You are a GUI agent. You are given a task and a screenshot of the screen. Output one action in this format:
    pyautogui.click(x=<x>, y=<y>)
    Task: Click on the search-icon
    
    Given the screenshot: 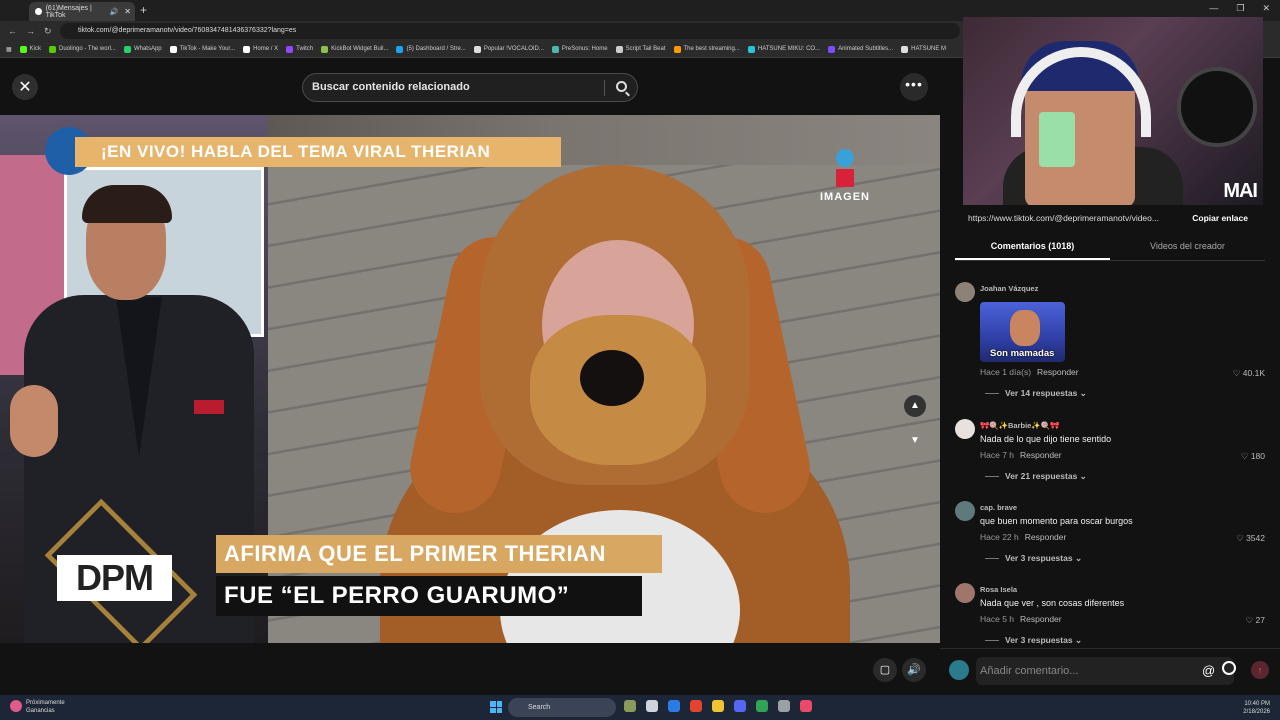 What is the action you would take?
    pyautogui.click(x=621, y=86)
    